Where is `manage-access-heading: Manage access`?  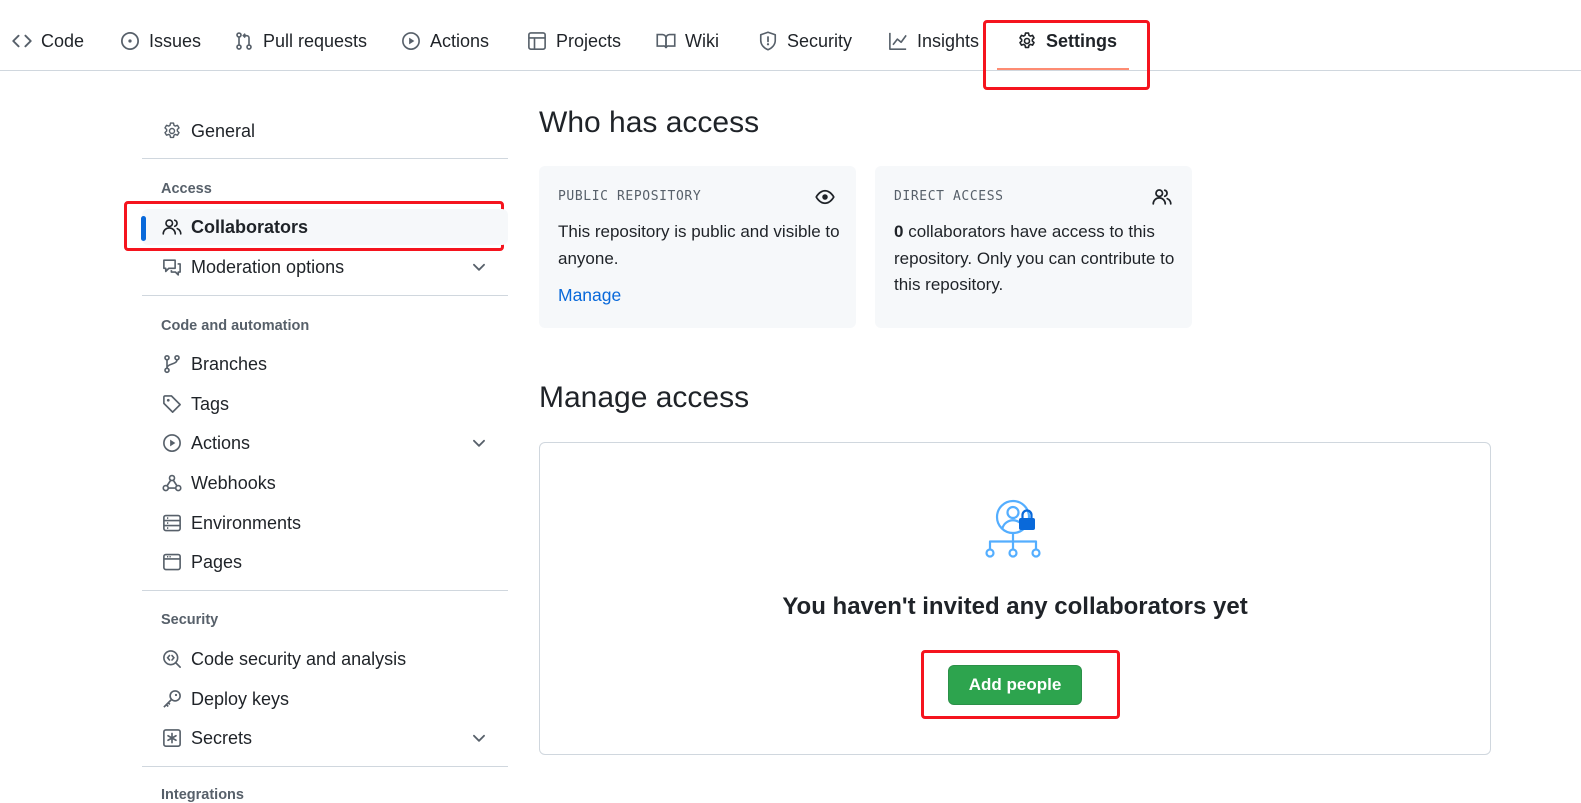
manage-access-heading: Manage access is located at coordinates (644, 397).